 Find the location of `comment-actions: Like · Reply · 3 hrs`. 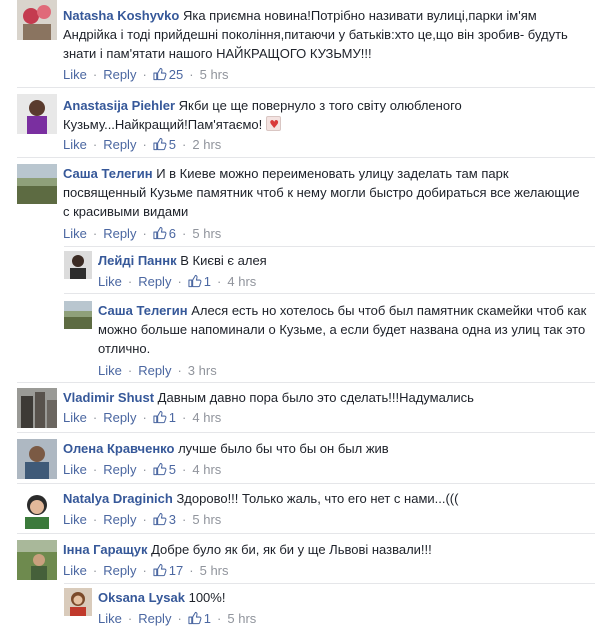

comment-actions: Like · Reply · 3 hrs is located at coordinates (157, 370).